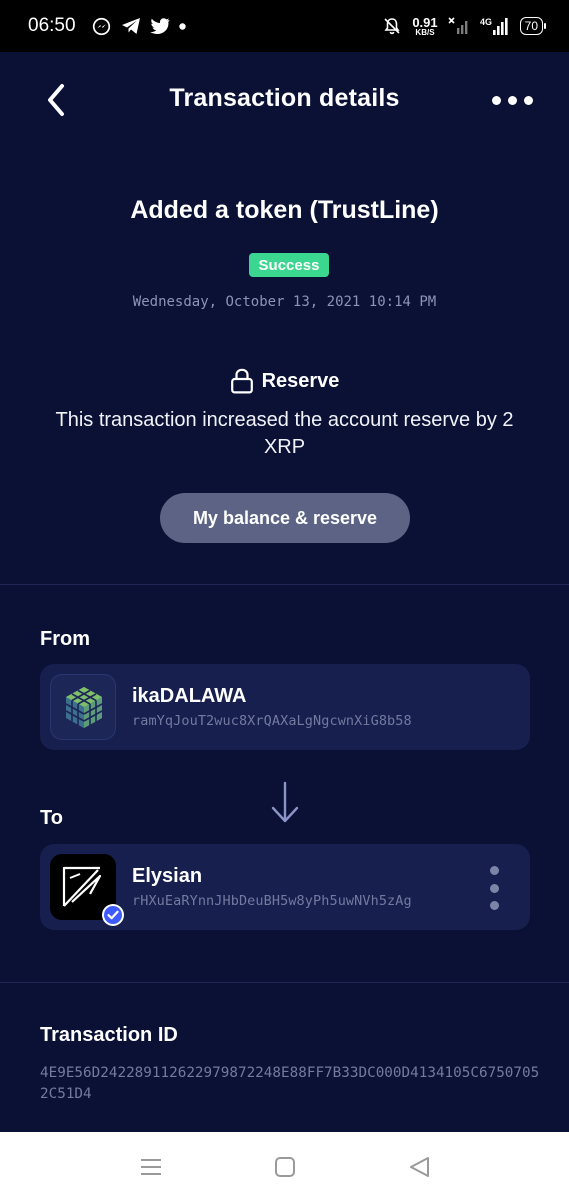  What do you see at coordinates (272, 901) in the screenshot?
I see `to-account-address: rHXuEaRYnnJHbDeuBH5w8yPh5uwNVh5zAg` at bounding box center [272, 901].